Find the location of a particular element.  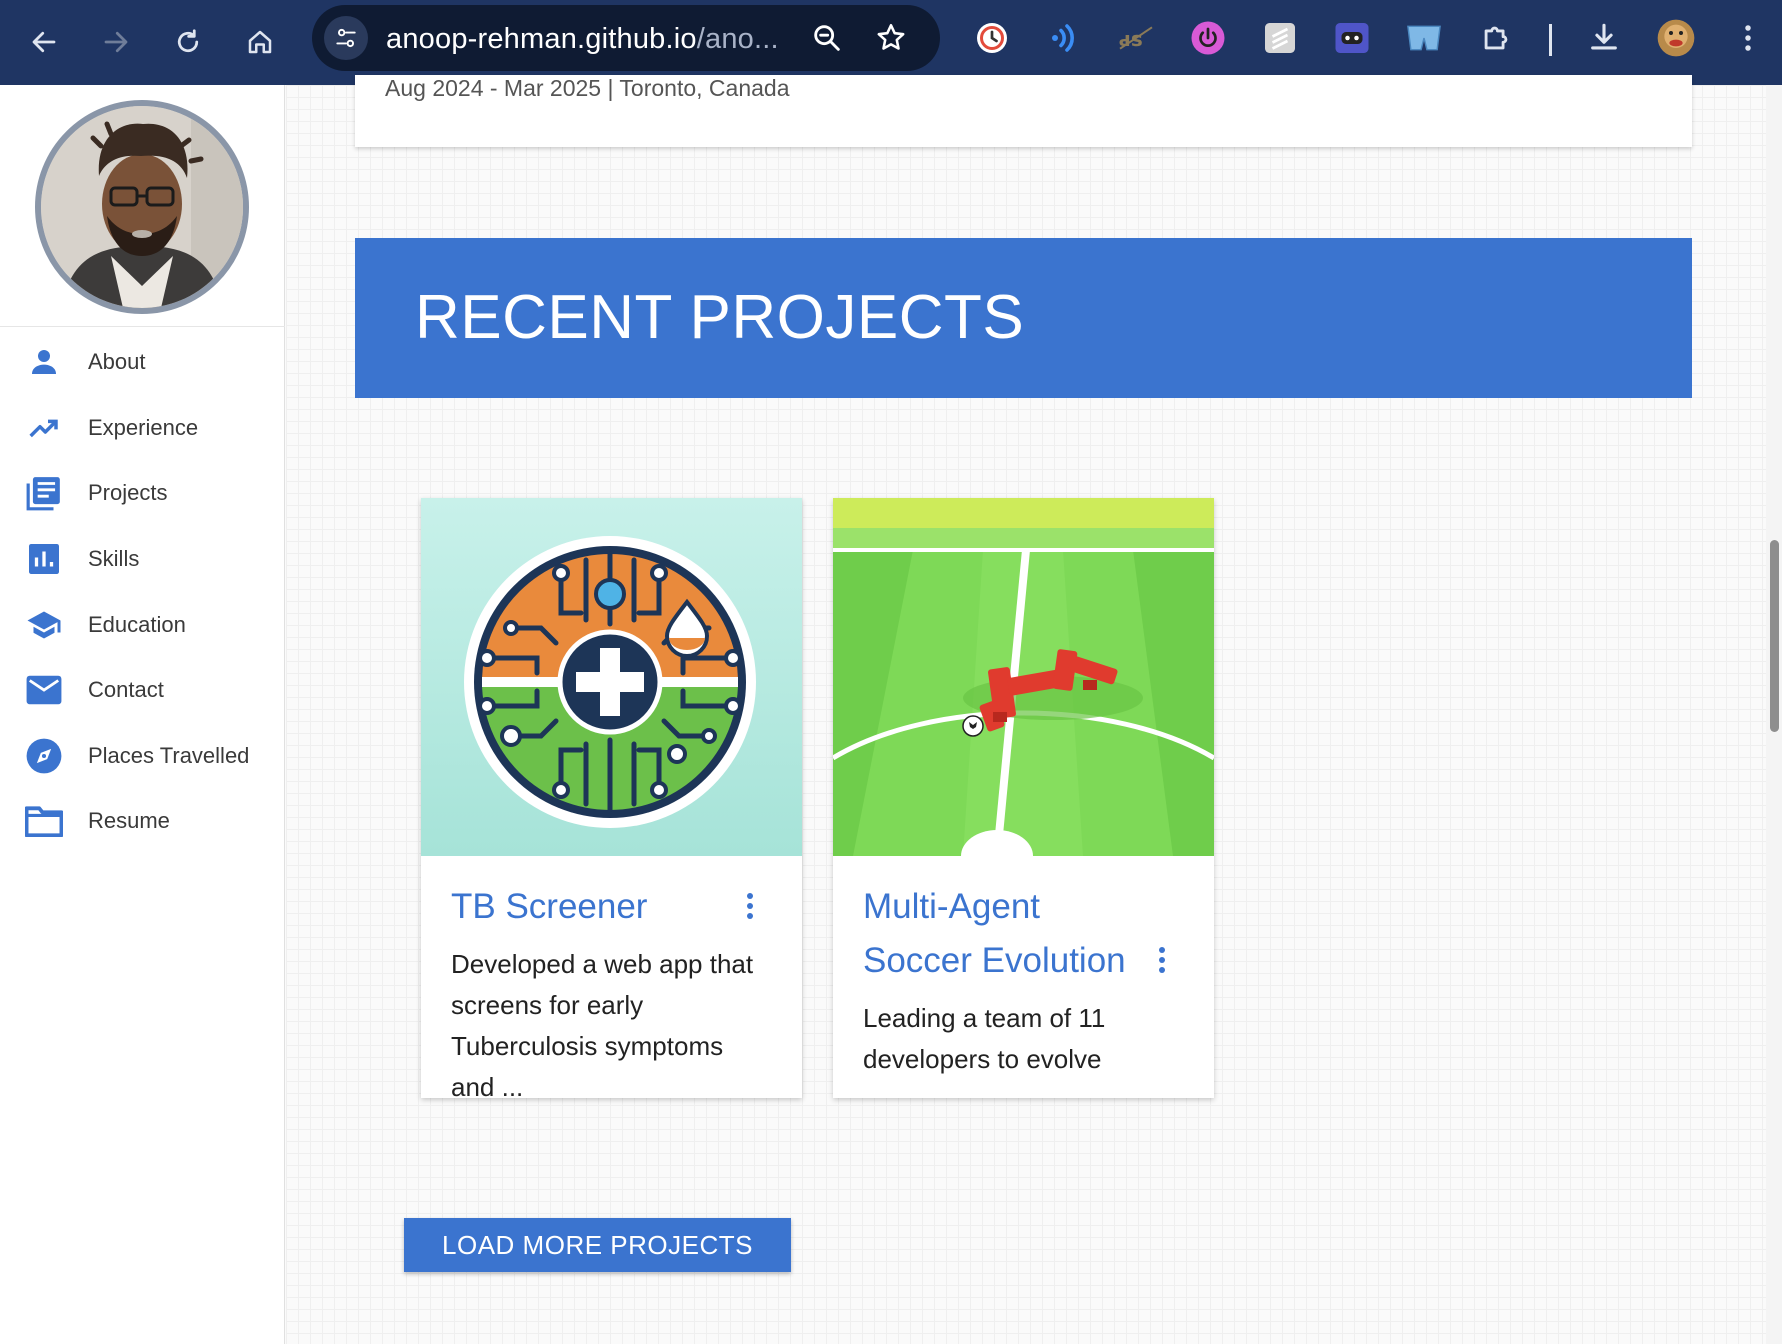

load-more-projects-button: LOAD MORE PROJECTS is located at coordinates (597, 1245).